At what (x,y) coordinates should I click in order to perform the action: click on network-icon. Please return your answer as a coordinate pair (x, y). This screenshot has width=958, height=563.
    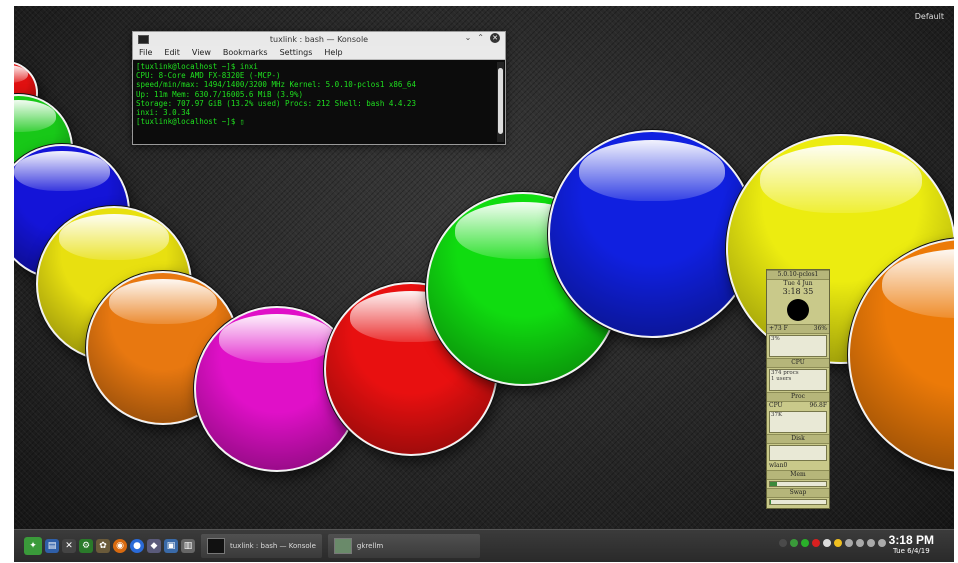
    Looking at the image, I should click on (783, 543).